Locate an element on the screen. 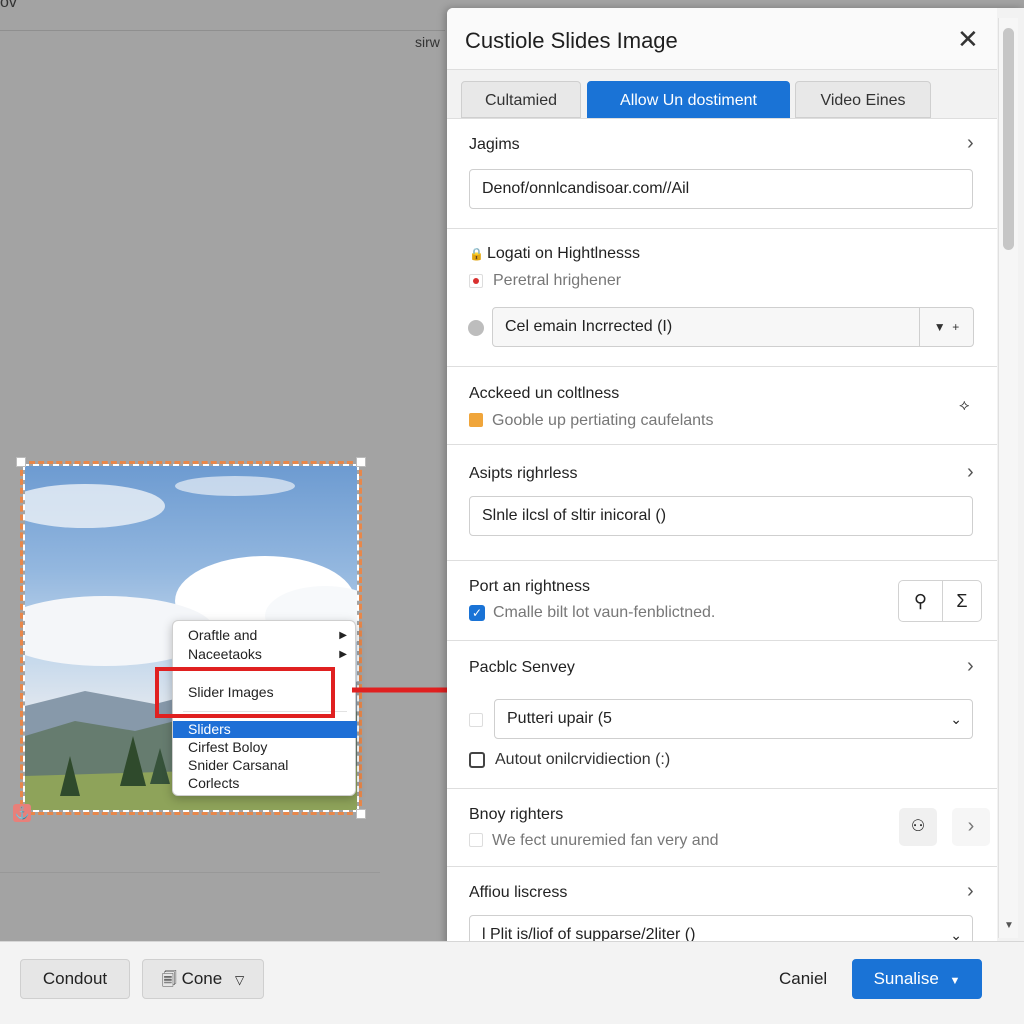 The image size is (1024, 1024). url-field: Denof/onnlcandisoar.com//Ail is located at coordinates (721, 189).